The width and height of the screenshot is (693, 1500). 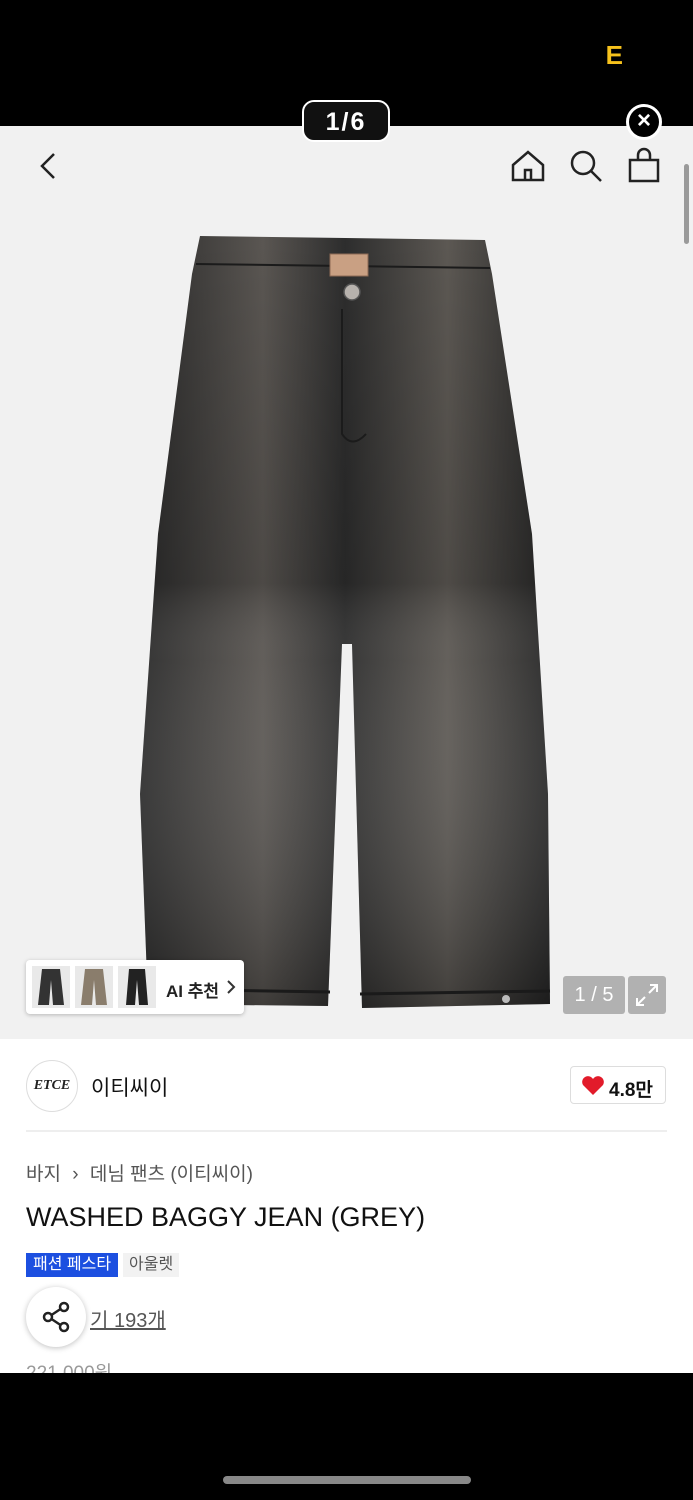 What do you see at coordinates (192, 989) in the screenshot?
I see `ai-recommend-label: AI 추천` at bounding box center [192, 989].